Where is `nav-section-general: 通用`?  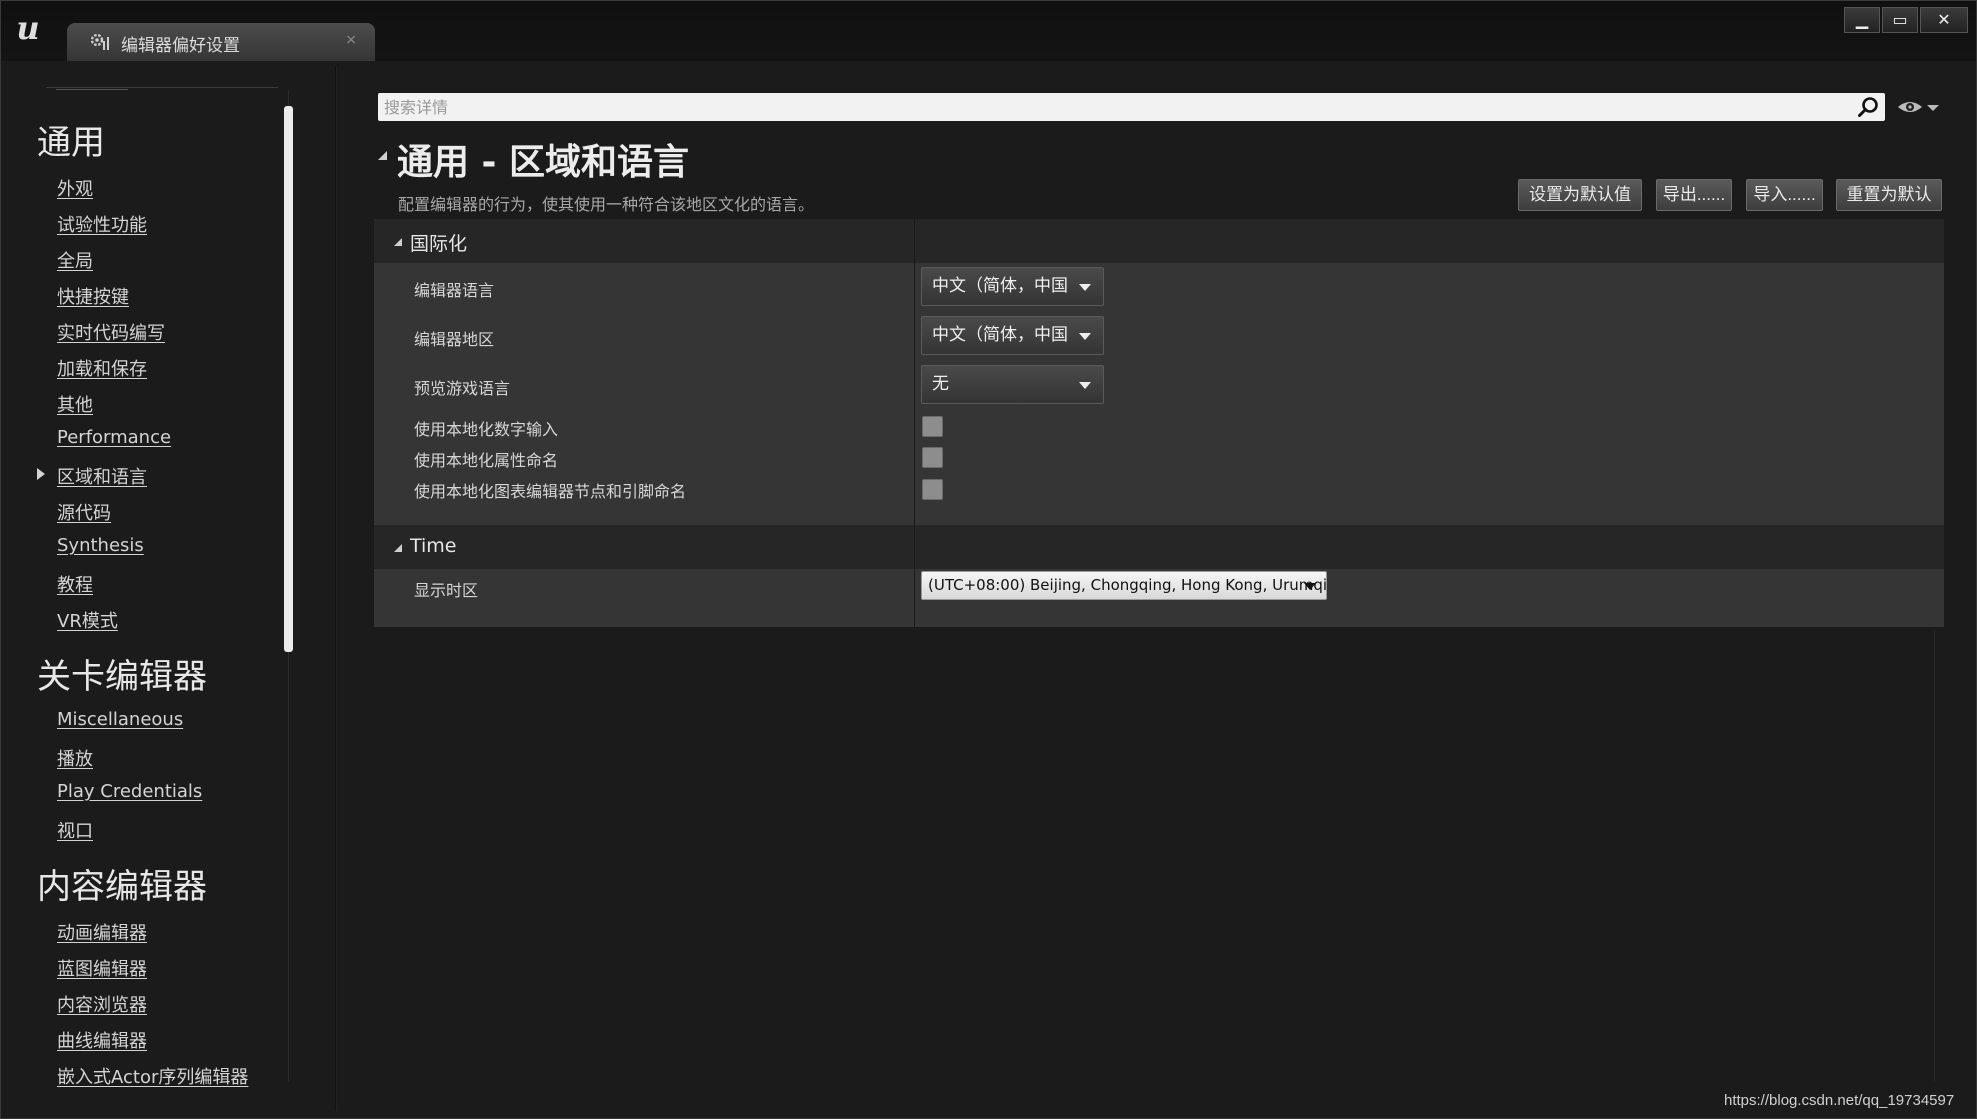 nav-section-general: 通用 is located at coordinates (71, 143).